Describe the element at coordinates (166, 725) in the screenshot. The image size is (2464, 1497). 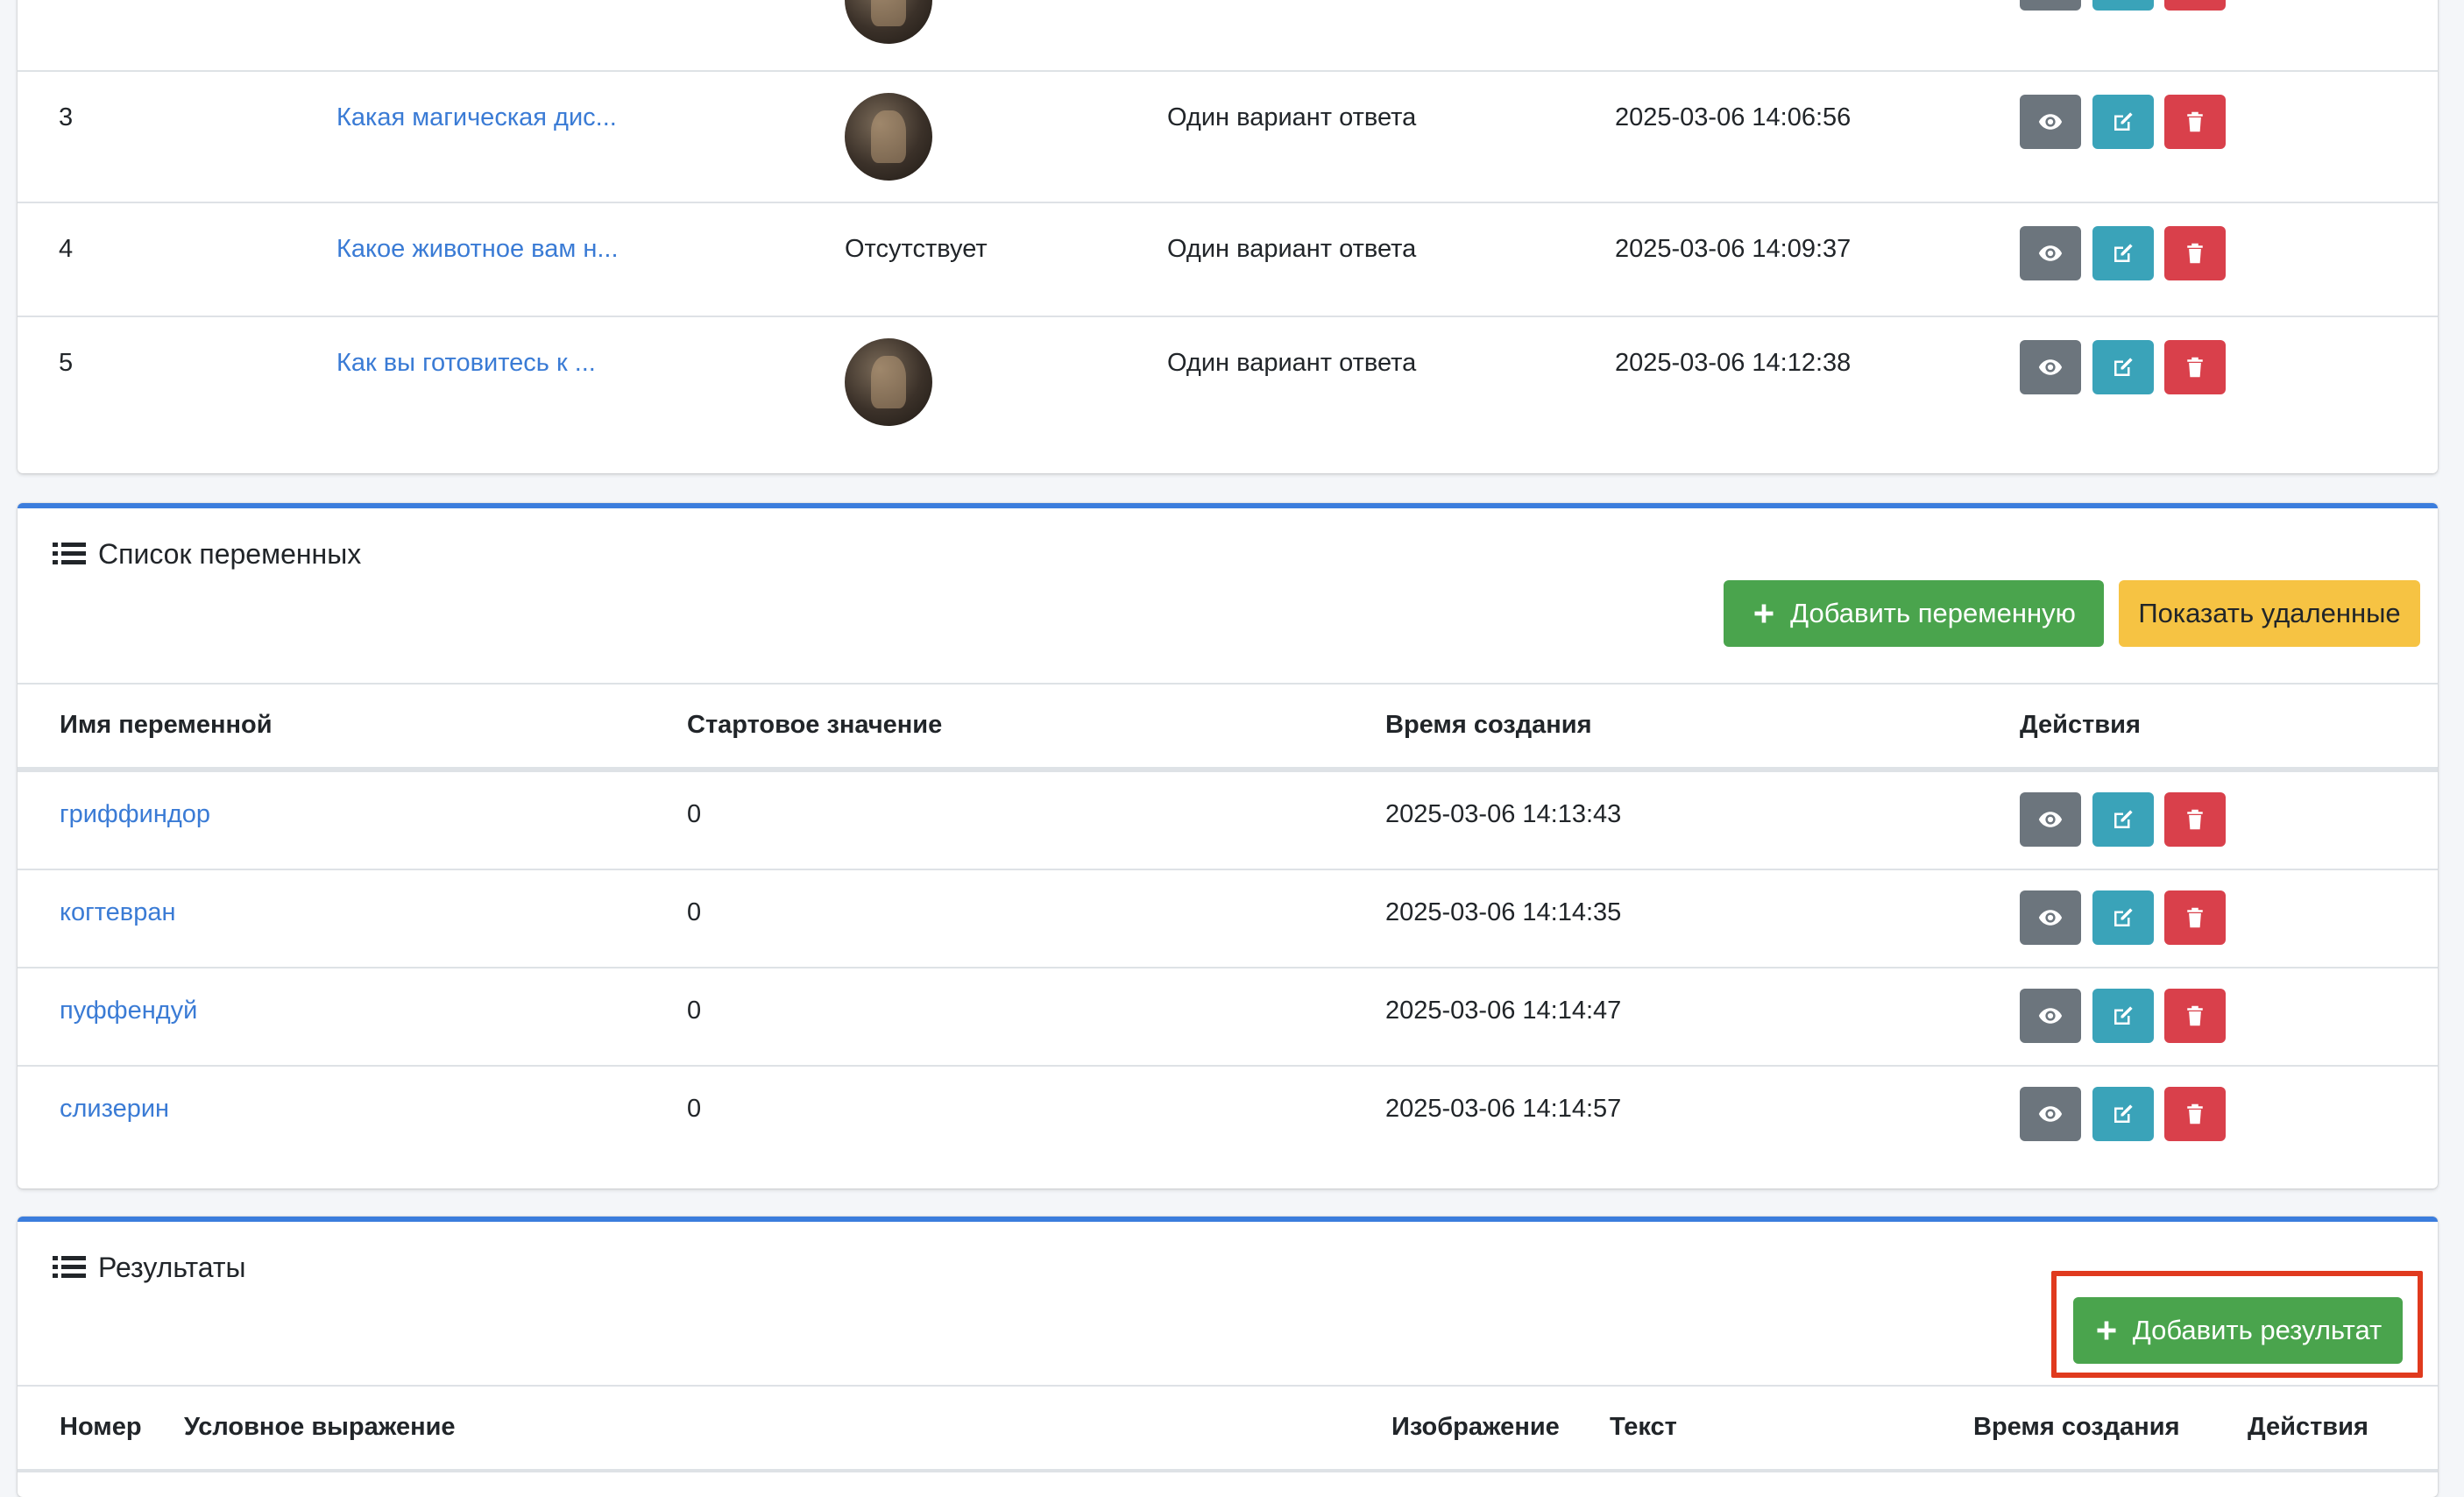
I see `column-header: Имя переменной` at that location.